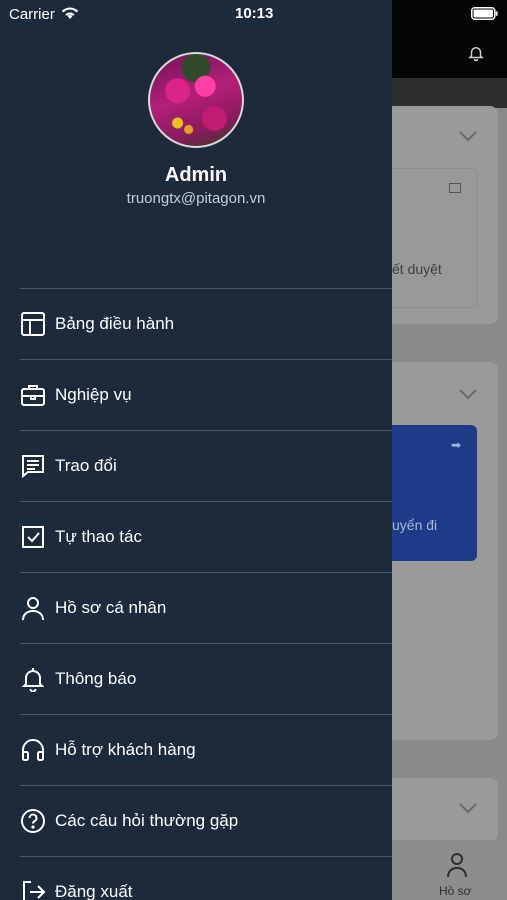 Image resolution: width=507 pixels, height=900 pixels. What do you see at coordinates (455, 891) in the screenshot?
I see `tab-profile-label: Hồ sơ` at bounding box center [455, 891].